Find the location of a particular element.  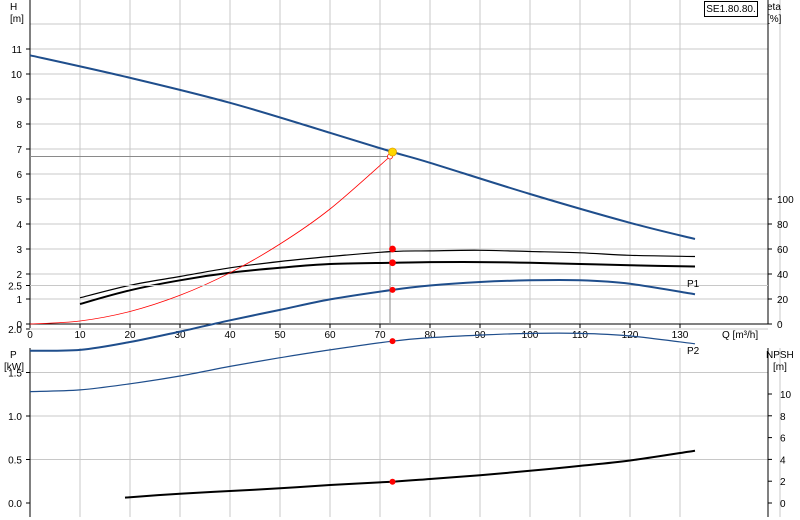

q-tick-label: 0 is located at coordinates (30, 335).